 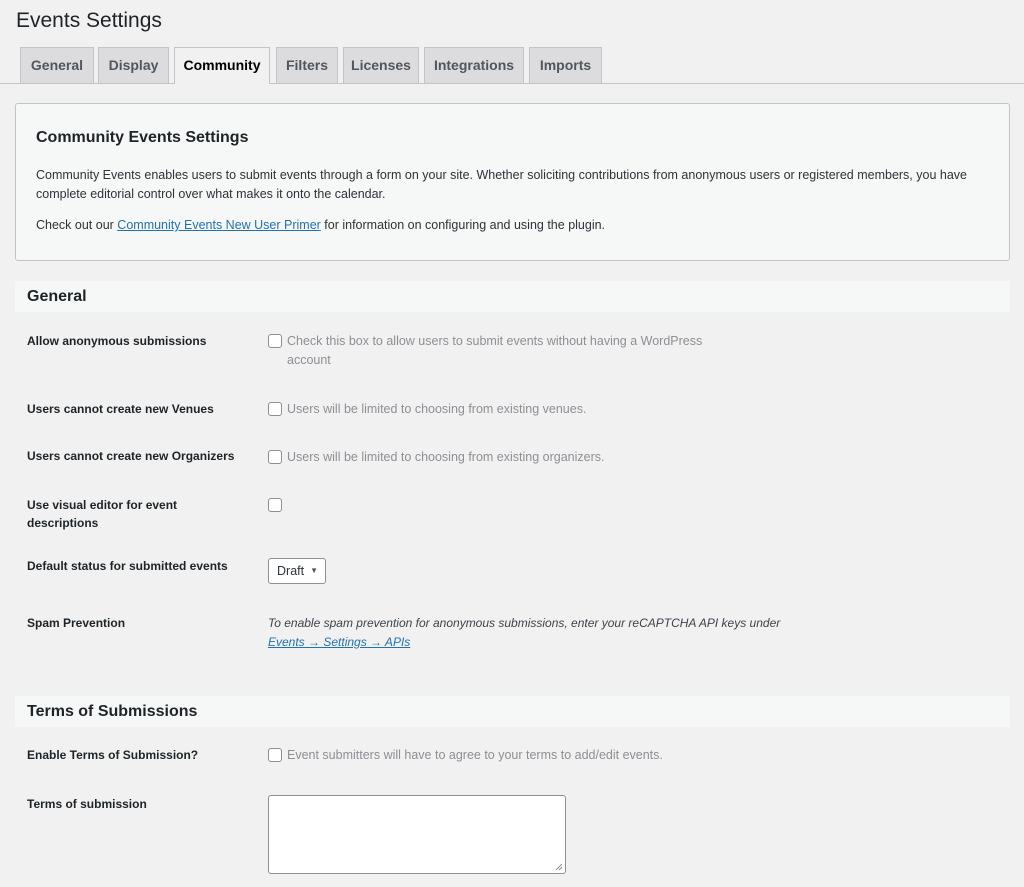 I want to click on tab-filters: Filters, so click(x=307, y=65).